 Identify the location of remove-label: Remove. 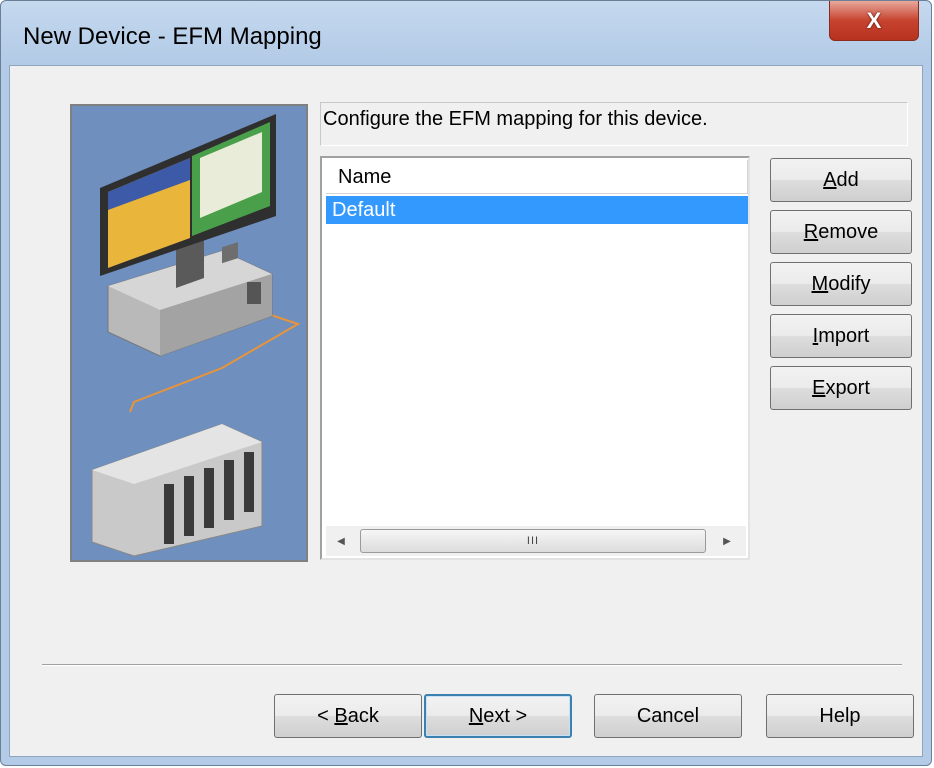
(841, 231).